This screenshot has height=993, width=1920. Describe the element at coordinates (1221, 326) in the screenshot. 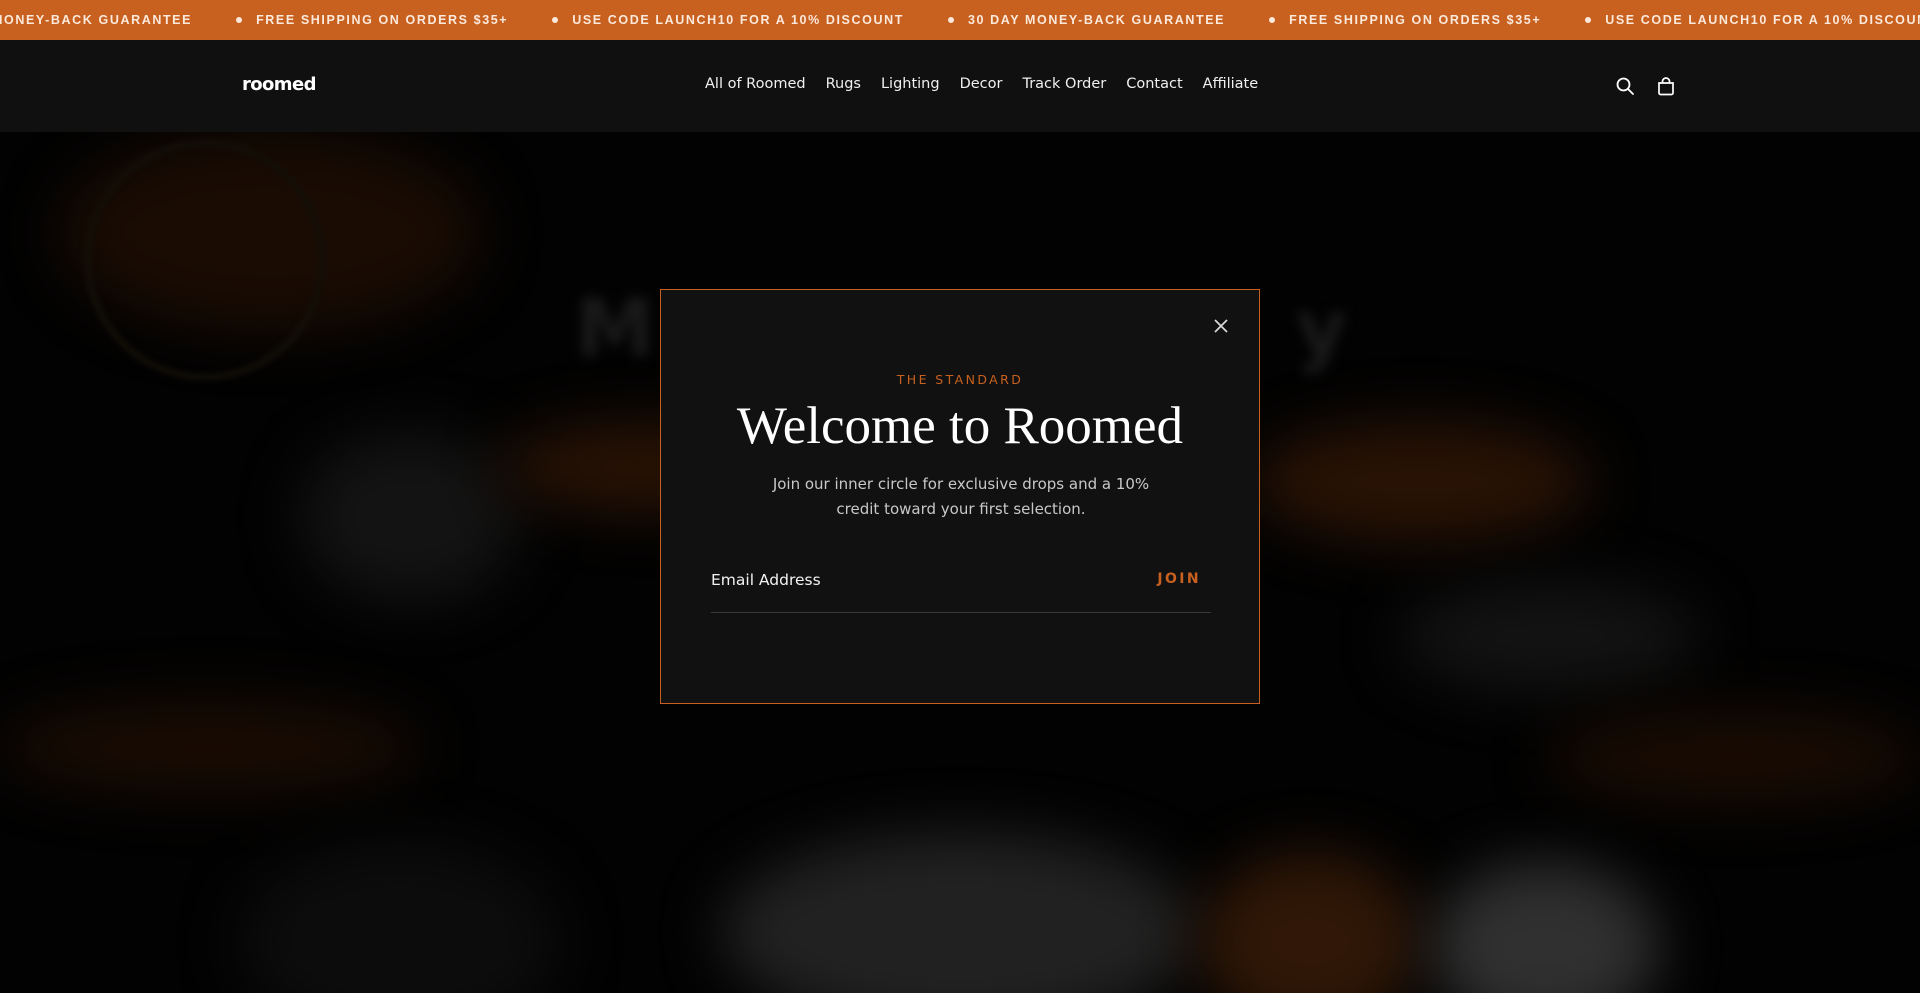

I see `close-icon` at that location.